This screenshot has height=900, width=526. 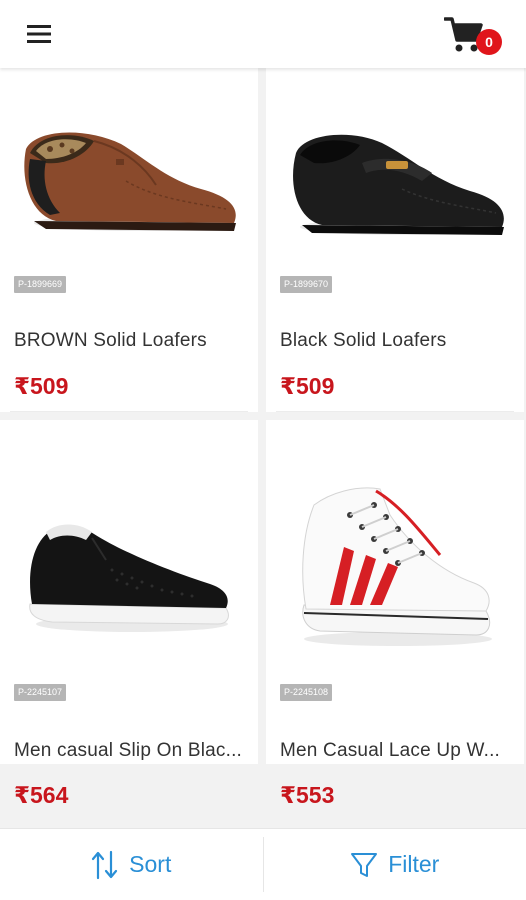 I want to click on filter-button: Filter, so click(x=395, y=864).